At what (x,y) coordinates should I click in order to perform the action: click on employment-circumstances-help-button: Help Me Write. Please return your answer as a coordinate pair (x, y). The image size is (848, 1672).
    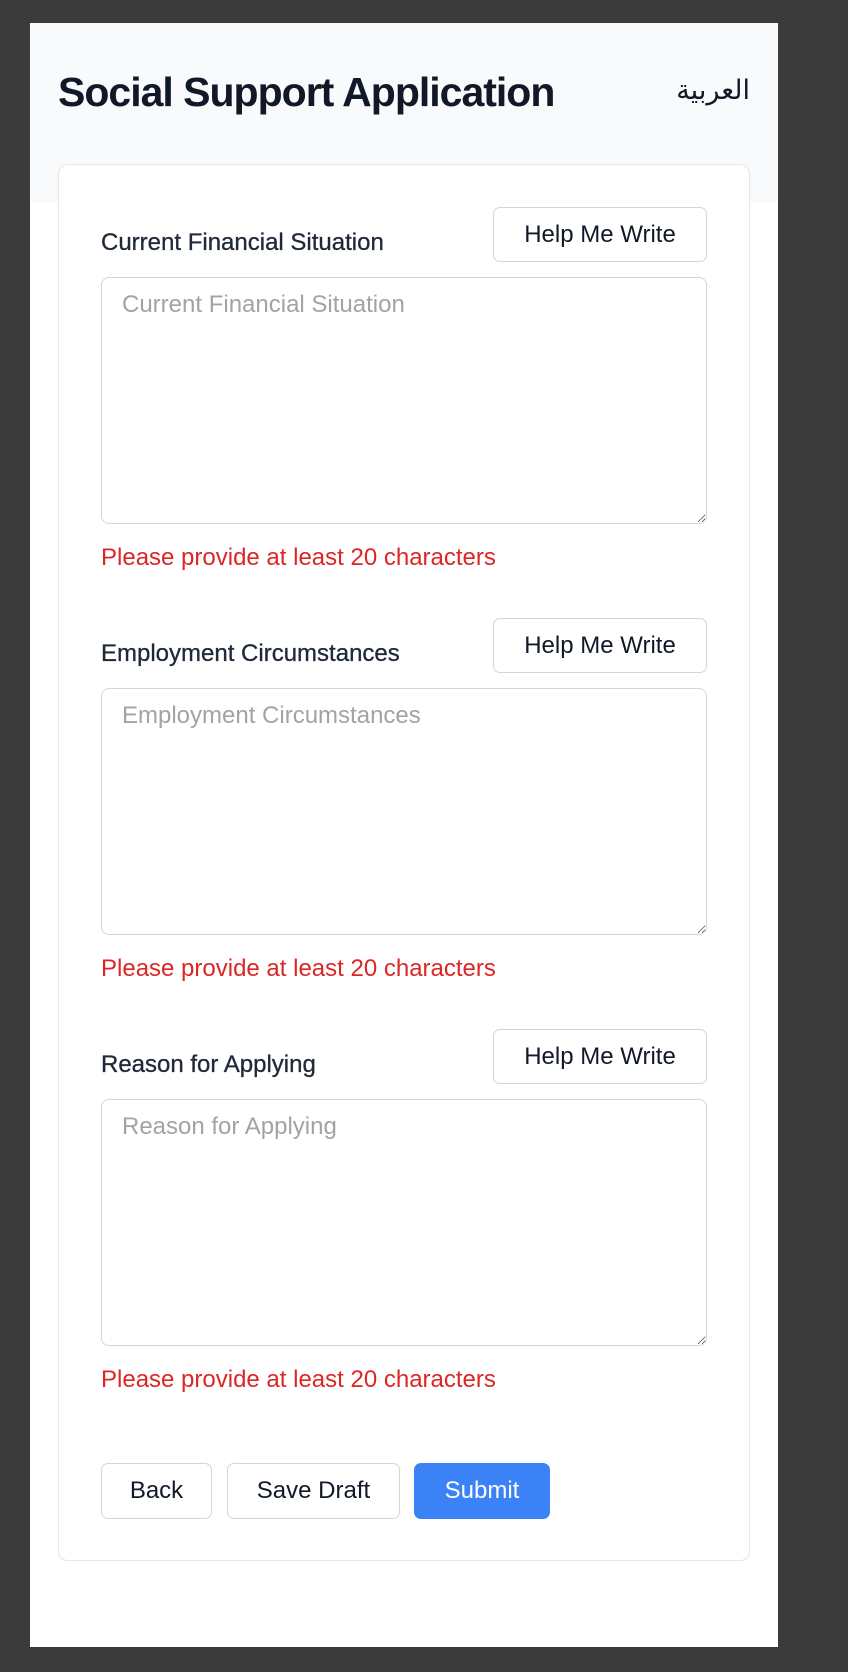
    Looking at the image, I should click on (600, 645).